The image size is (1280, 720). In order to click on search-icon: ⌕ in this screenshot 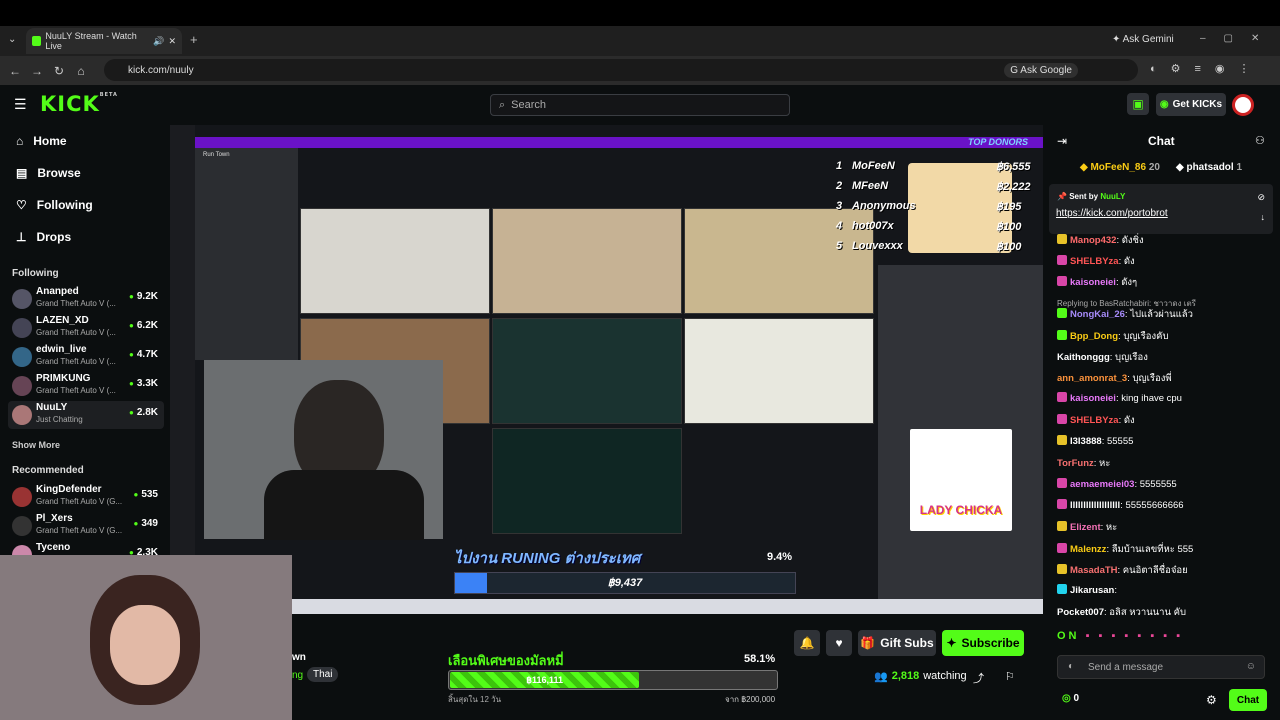, I will do `click(502, 104)`.